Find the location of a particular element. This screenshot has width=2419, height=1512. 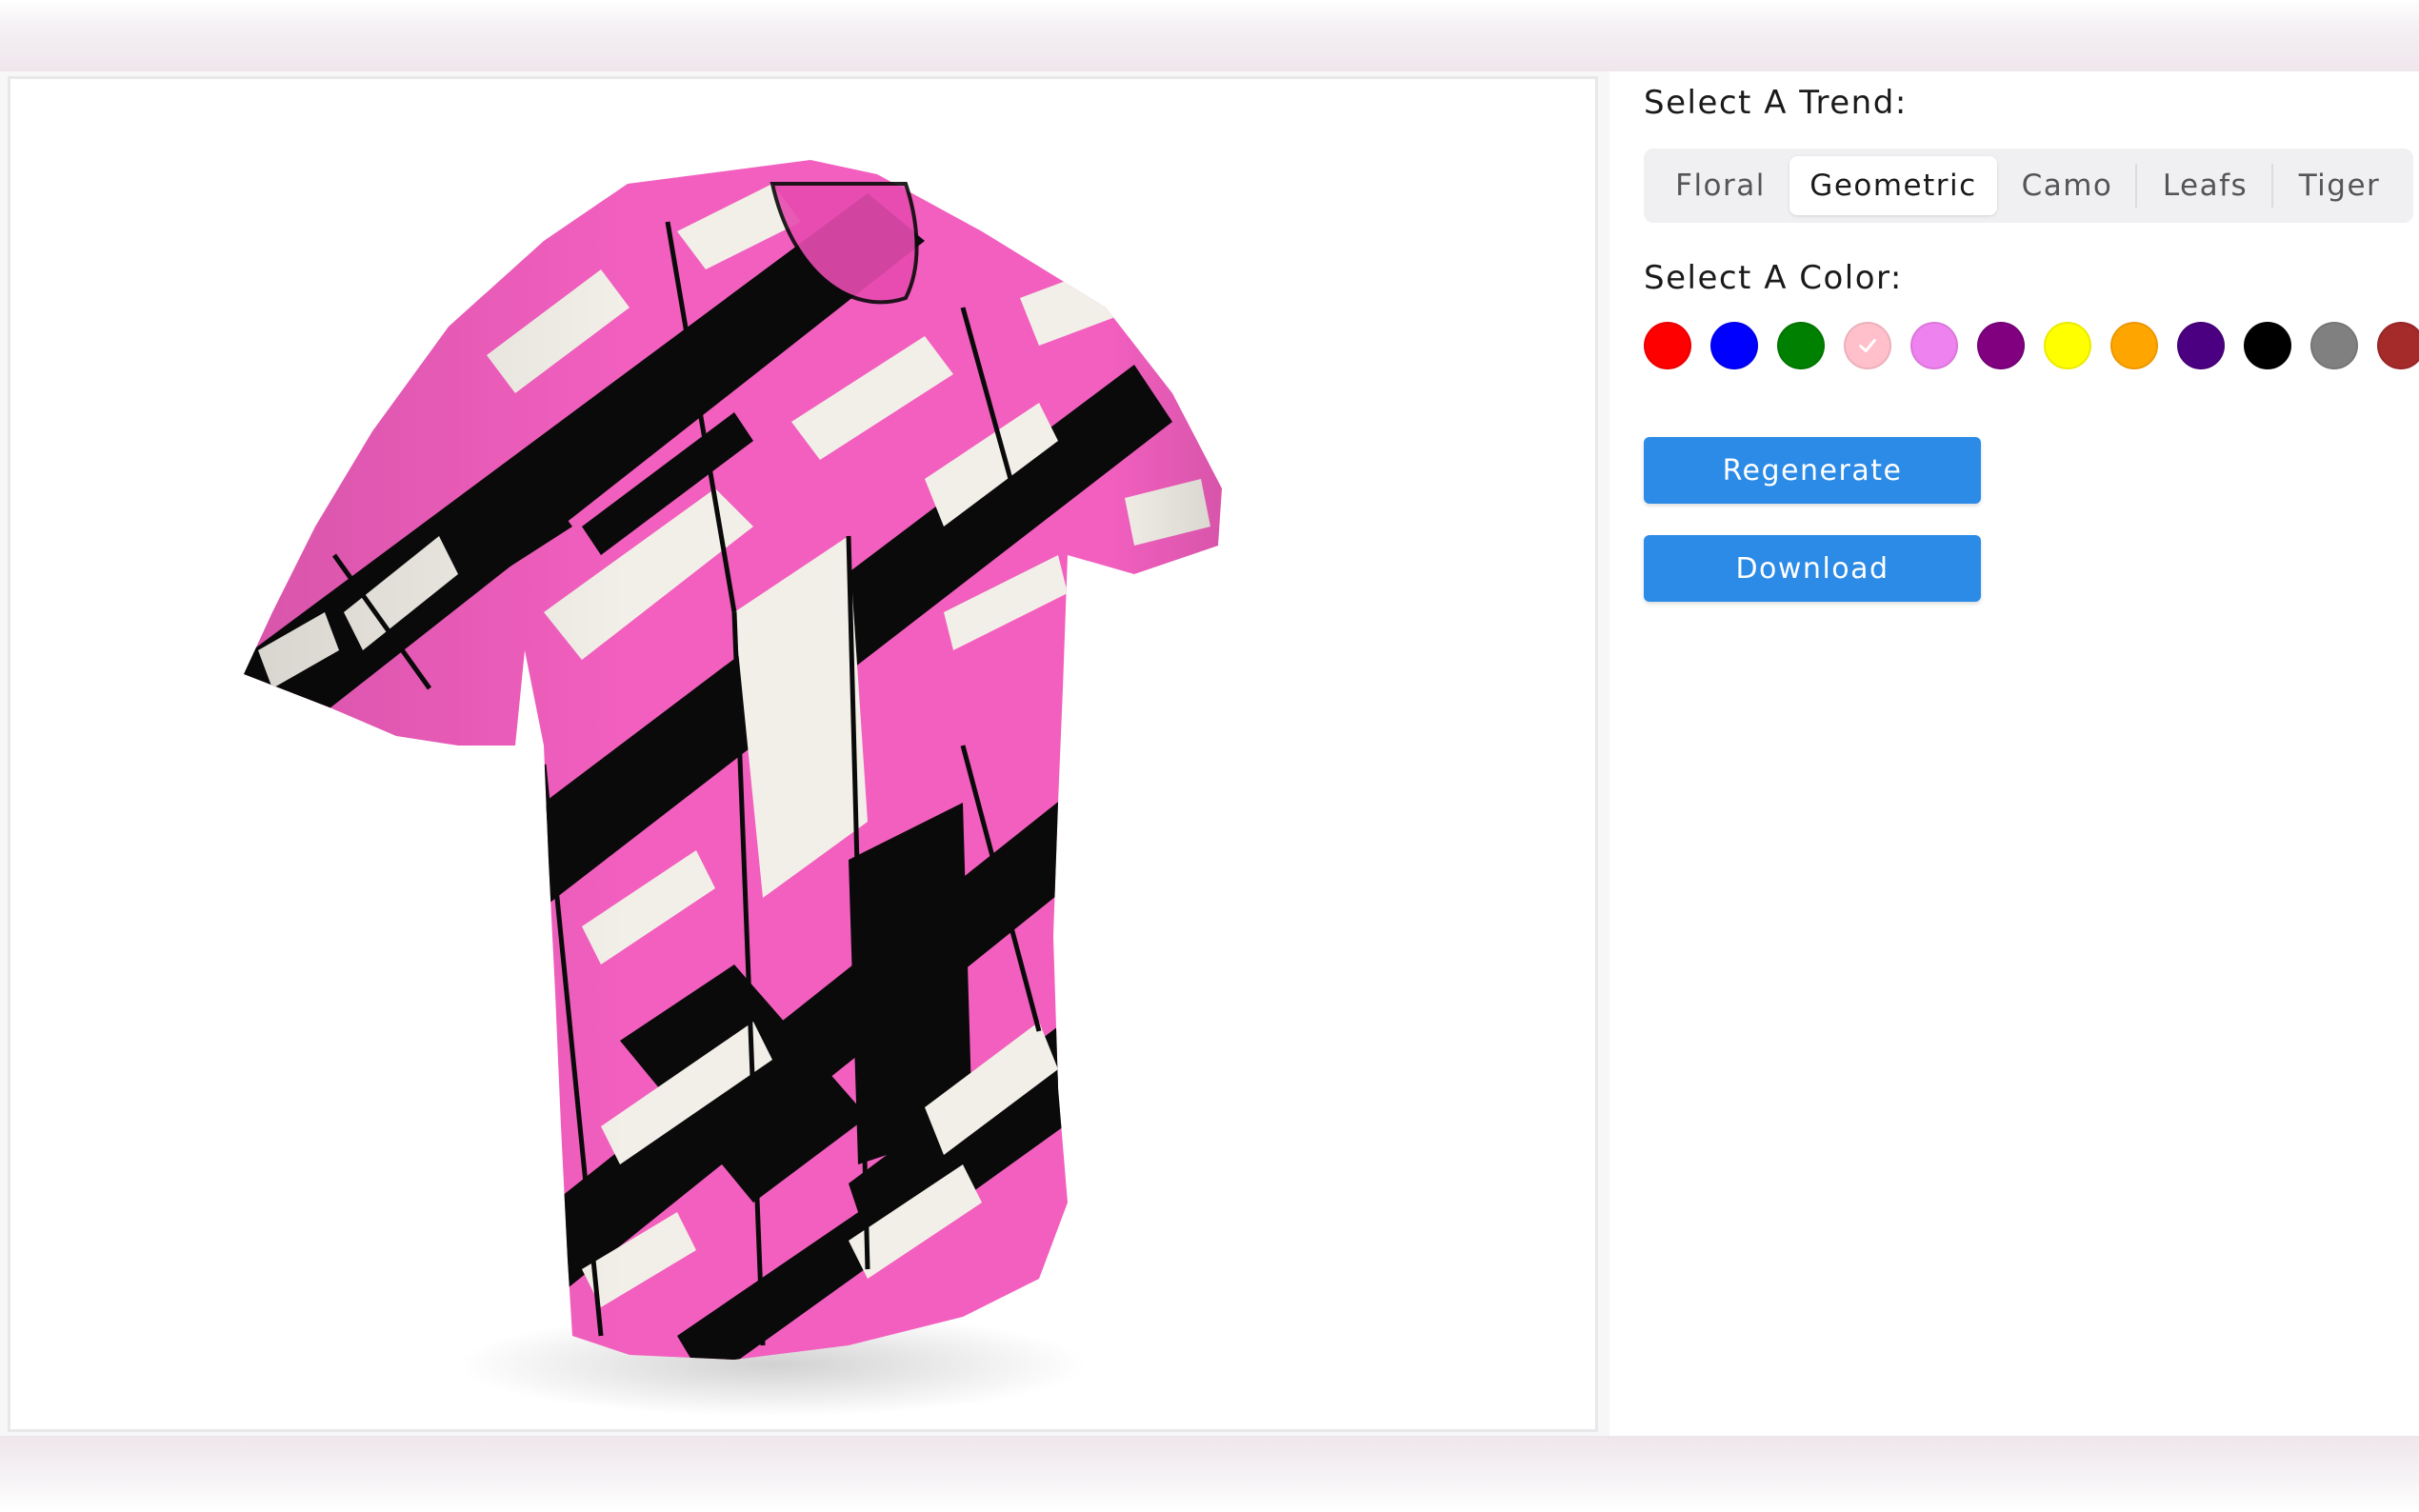

trend-tab-floral: Floral is located at coordinates (1720, 185).